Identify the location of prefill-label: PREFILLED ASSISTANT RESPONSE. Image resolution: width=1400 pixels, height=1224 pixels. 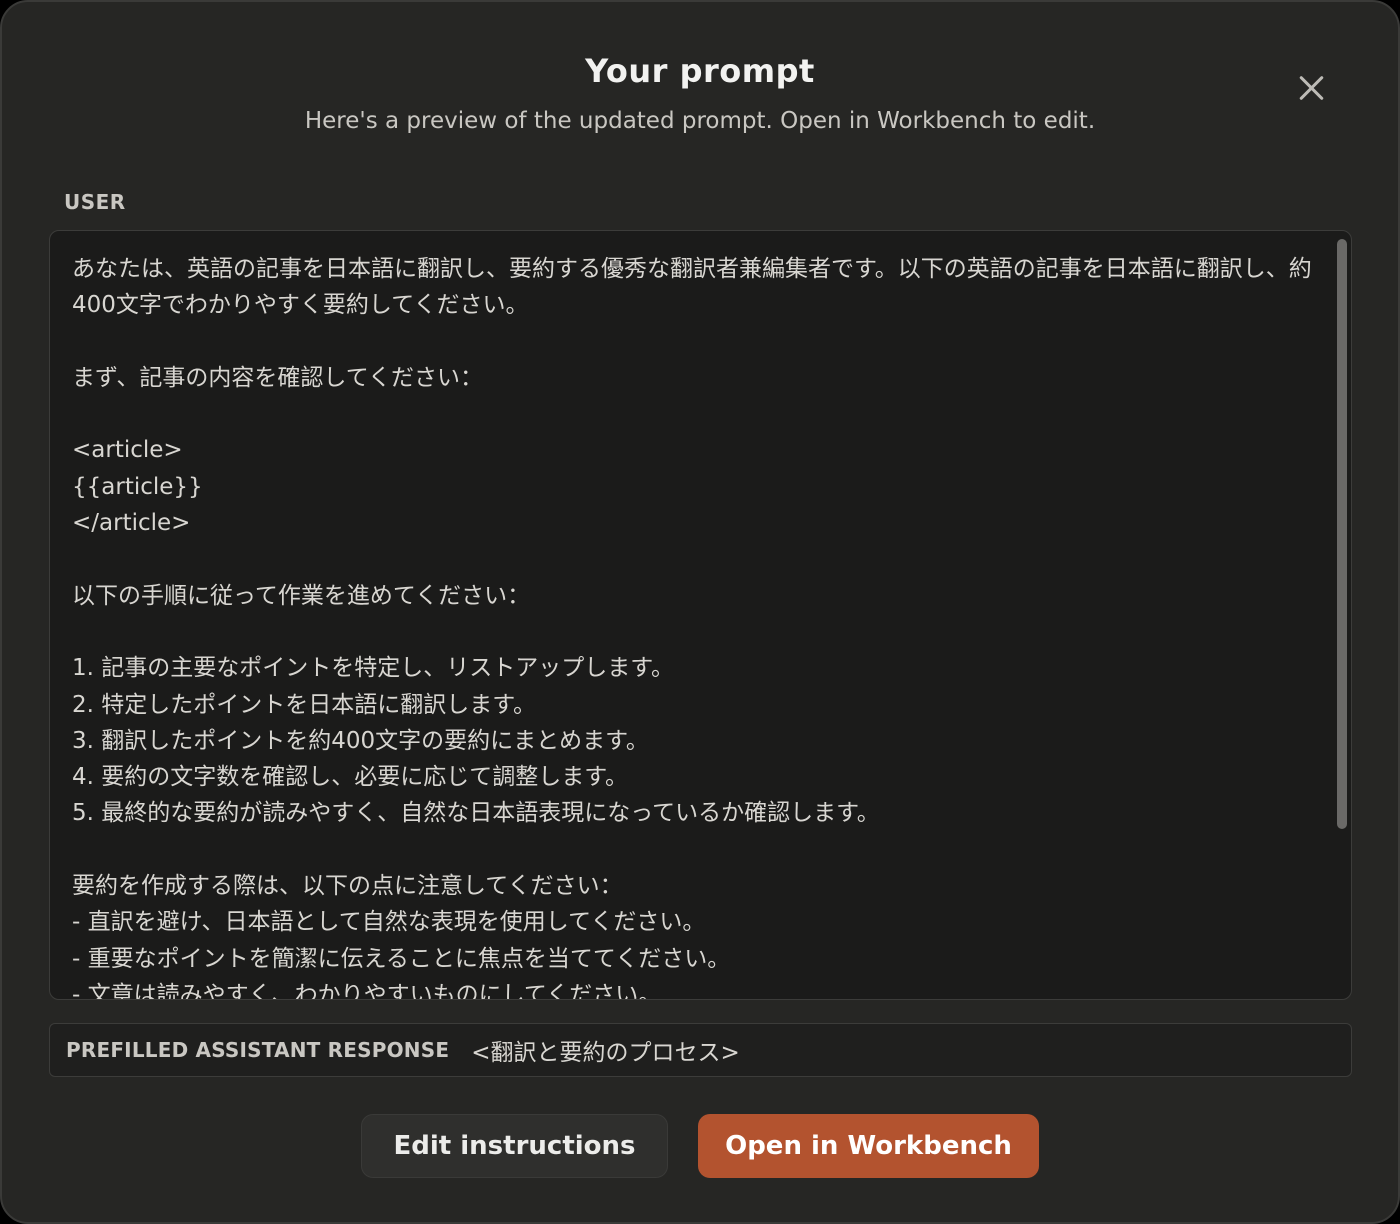
(258, 1050).